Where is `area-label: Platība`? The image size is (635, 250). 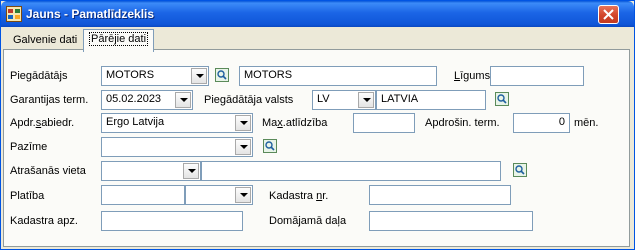
area-label: Platība is located at coordinates (27, 196).